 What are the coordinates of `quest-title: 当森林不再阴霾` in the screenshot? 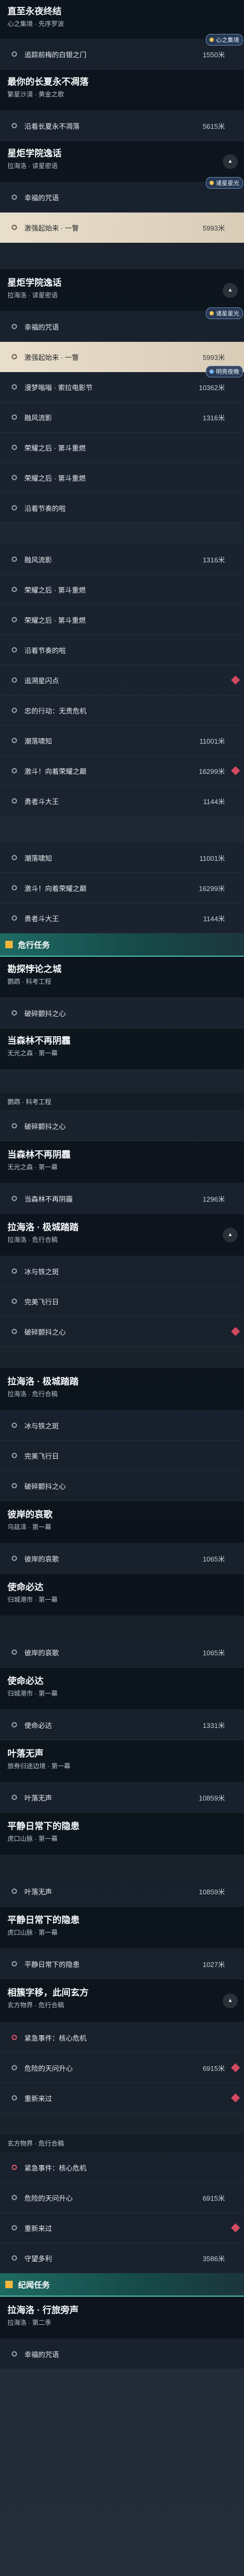 It's located at (39, 1155).